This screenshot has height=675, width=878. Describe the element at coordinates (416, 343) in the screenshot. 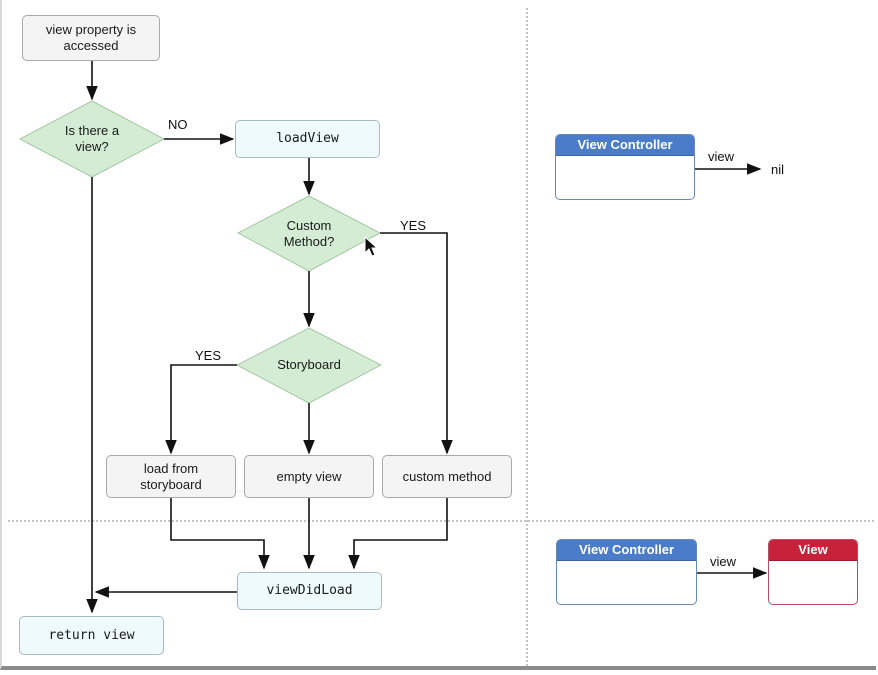

I see `arrow-custom-yes` at that location.